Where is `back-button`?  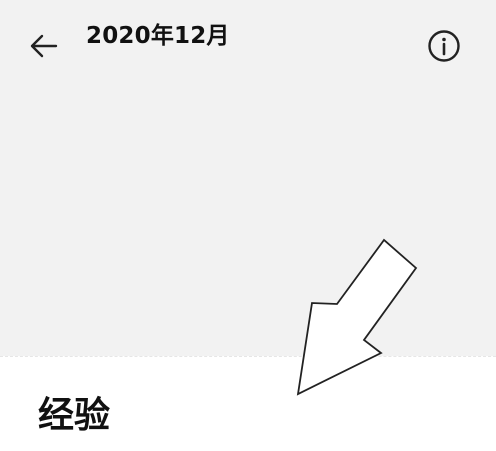 back-button is located at coordinates (44, 46).